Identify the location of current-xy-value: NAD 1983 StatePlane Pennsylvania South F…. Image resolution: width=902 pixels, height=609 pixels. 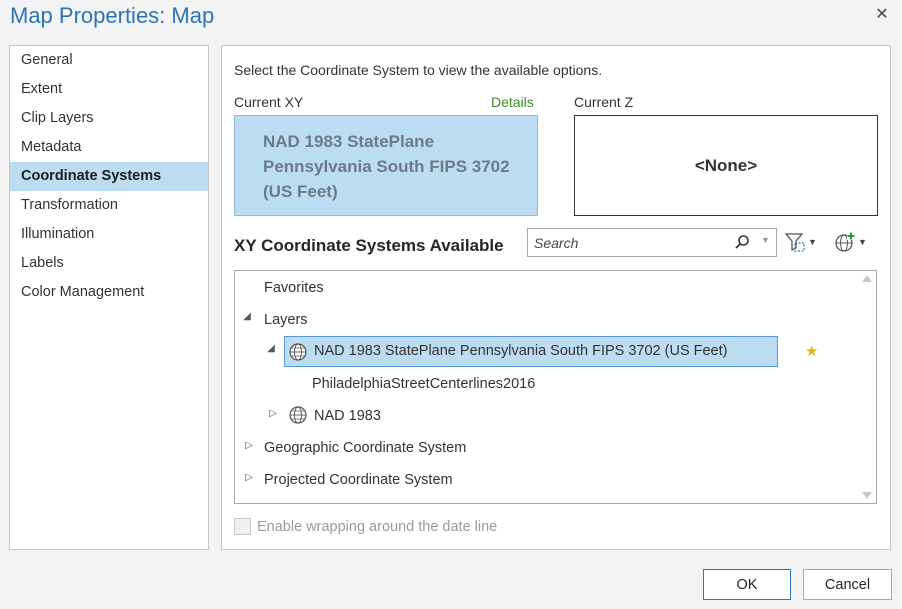
(386, 165).